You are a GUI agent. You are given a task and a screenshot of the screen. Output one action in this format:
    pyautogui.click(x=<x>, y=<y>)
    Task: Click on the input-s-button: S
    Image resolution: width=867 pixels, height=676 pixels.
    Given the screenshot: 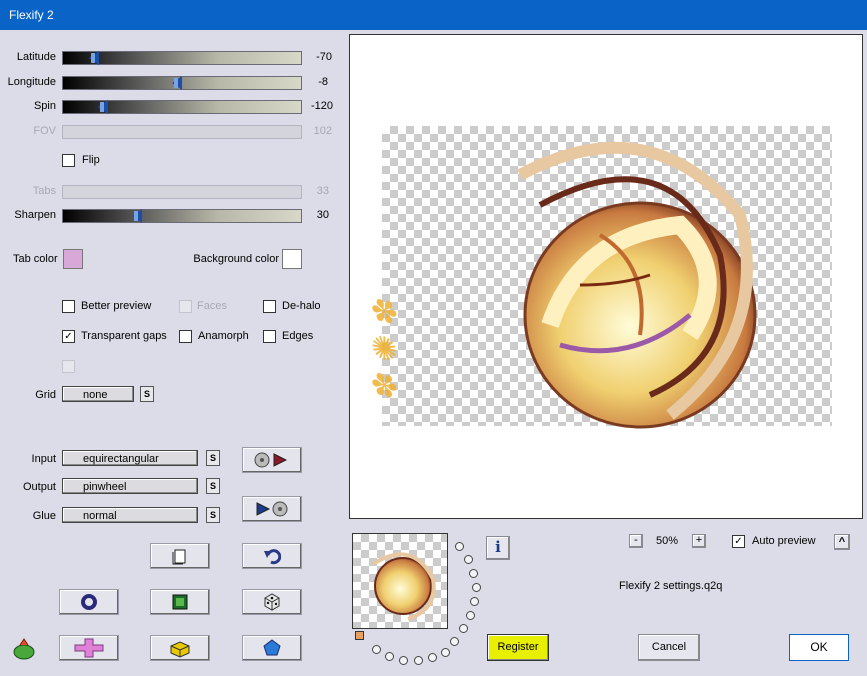 What is the action you would take?
    pyautogui.click(x=213, y=458)
    